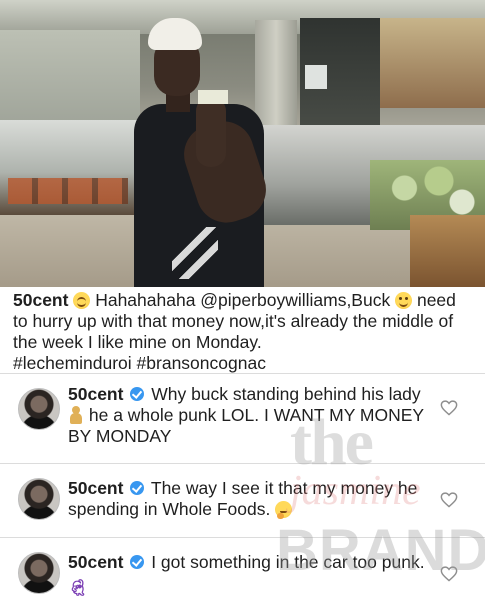 The height and width of the screenshot is (600, 485). What do you see at coordinates (286, 394) in the screenshot?
I see `comment-body-a: Why buck standing behind his lady` at bounding box center [286, 394].